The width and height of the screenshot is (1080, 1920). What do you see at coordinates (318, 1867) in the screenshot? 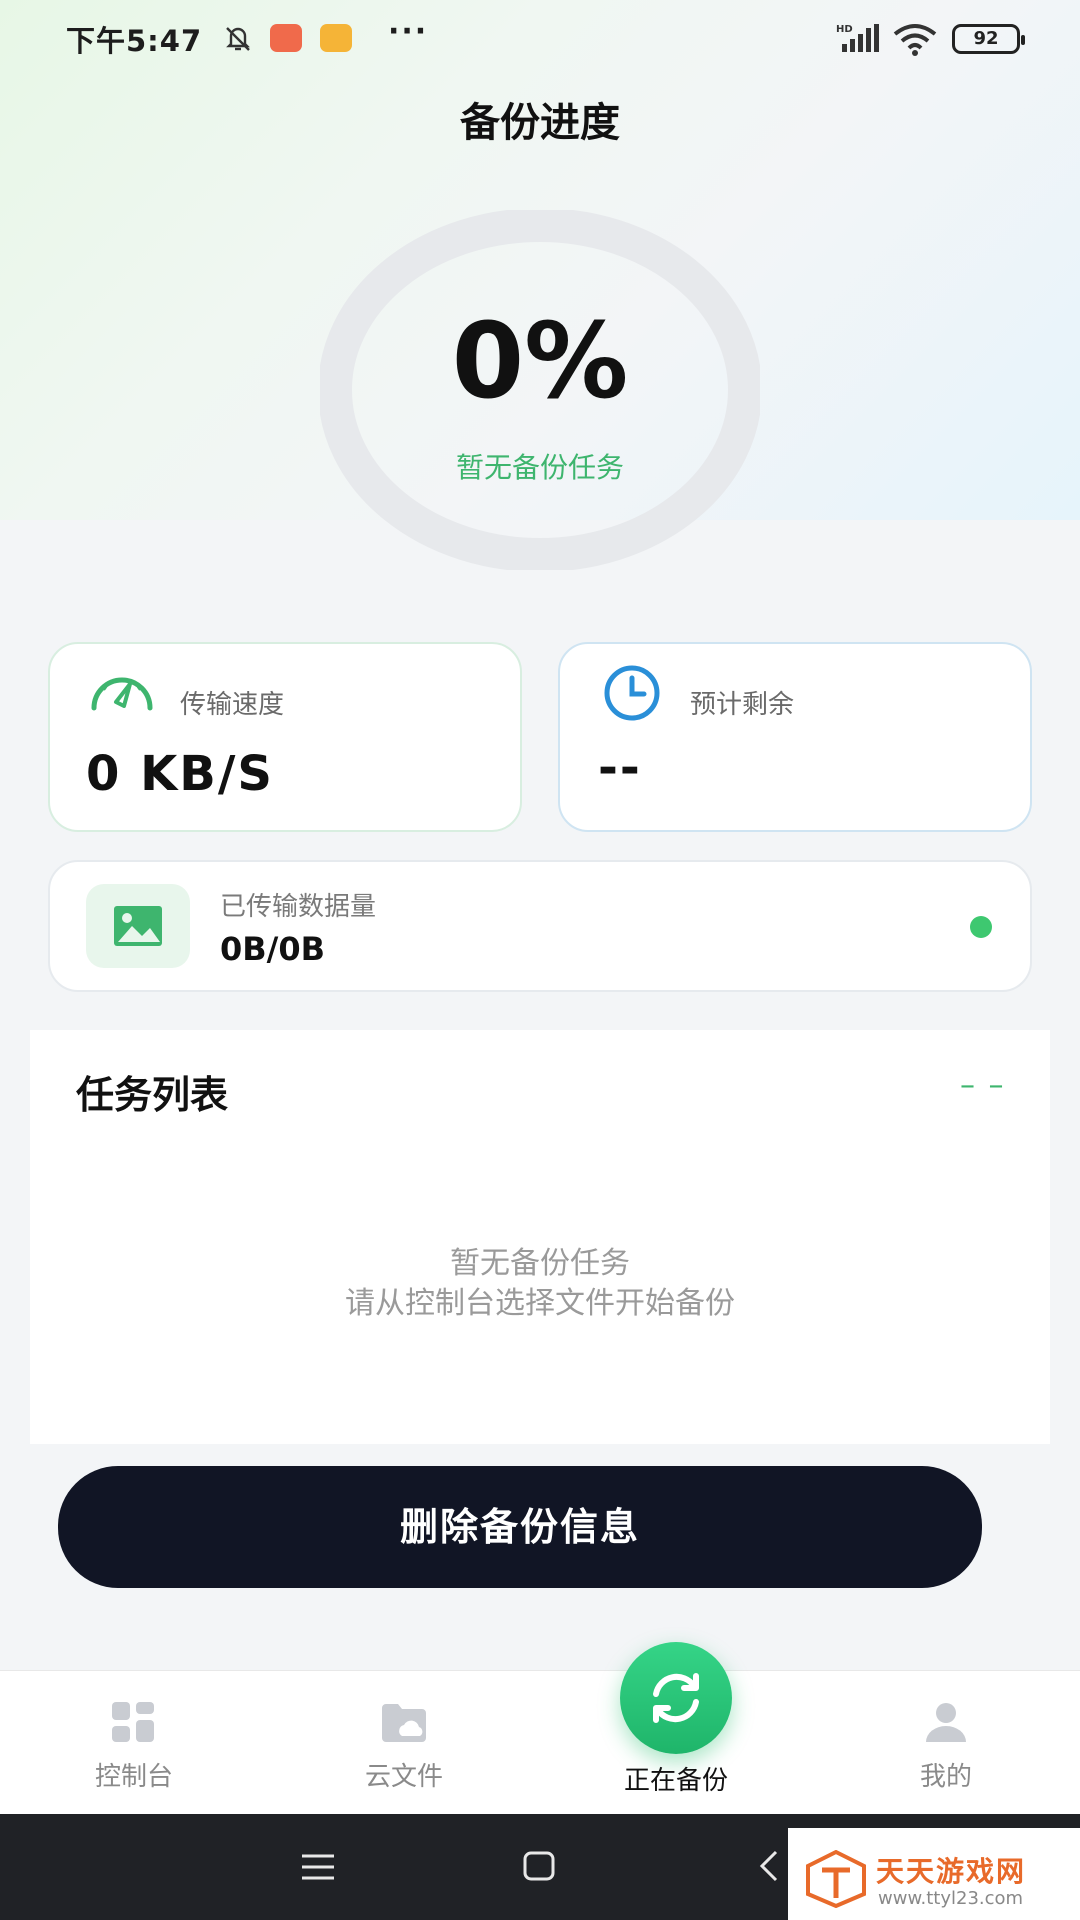
I see `menu-icon` at bounding box center [318, 1867].